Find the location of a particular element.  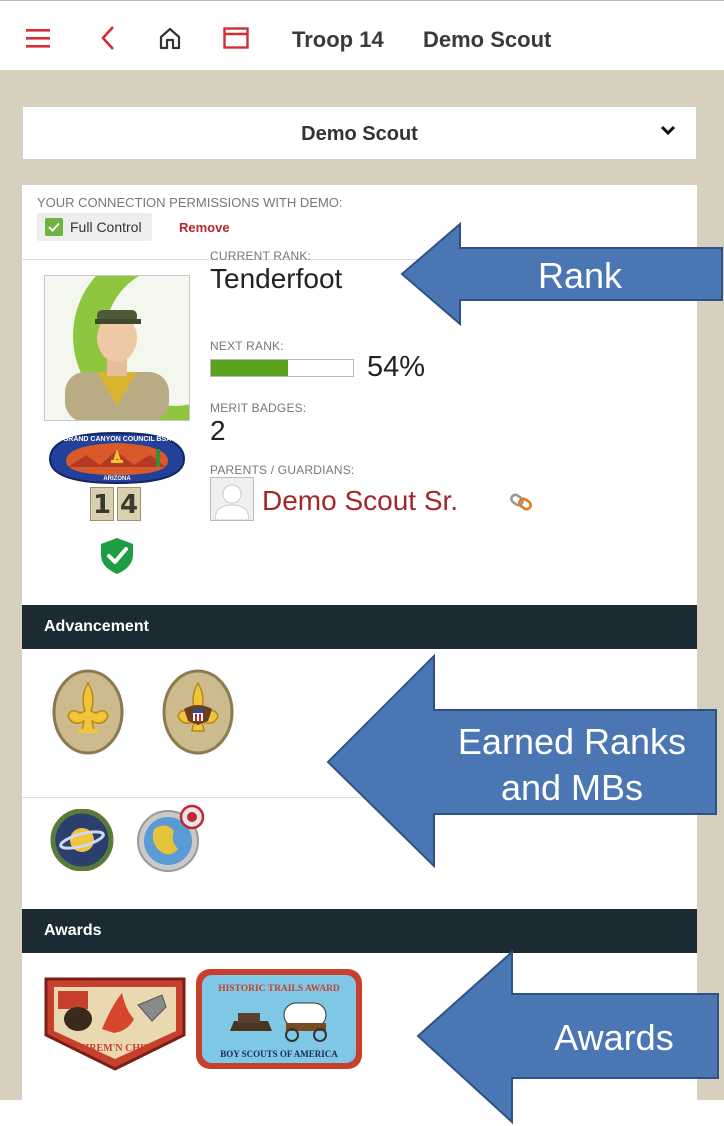

firemn-chit-text: FIREM'N CHIT is located at coordinates (115, 1048).